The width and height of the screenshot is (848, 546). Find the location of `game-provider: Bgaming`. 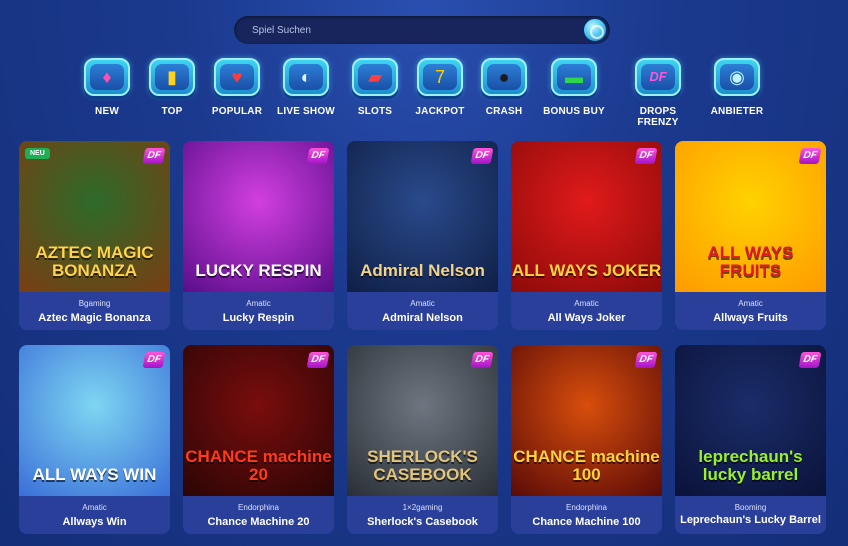

game-provider: Bgaming is located at coordinates (94, 303).